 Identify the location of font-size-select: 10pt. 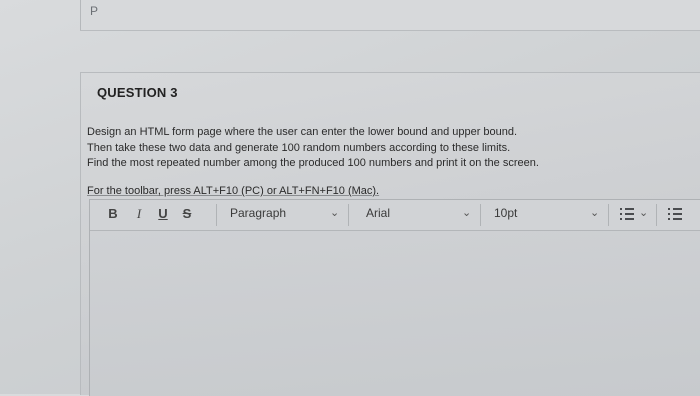
(505, 213).